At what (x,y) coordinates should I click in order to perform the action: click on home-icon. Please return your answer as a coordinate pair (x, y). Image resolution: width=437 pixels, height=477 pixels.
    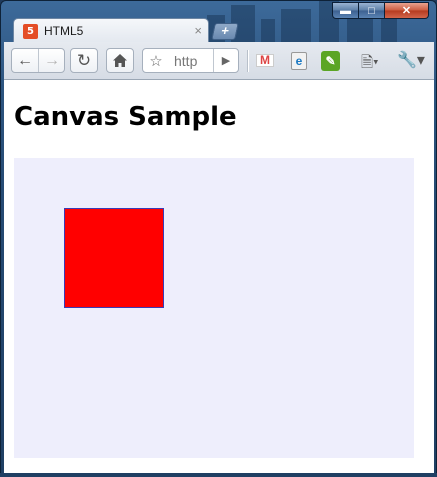
    Looking at the image, I should click on (120, 60).